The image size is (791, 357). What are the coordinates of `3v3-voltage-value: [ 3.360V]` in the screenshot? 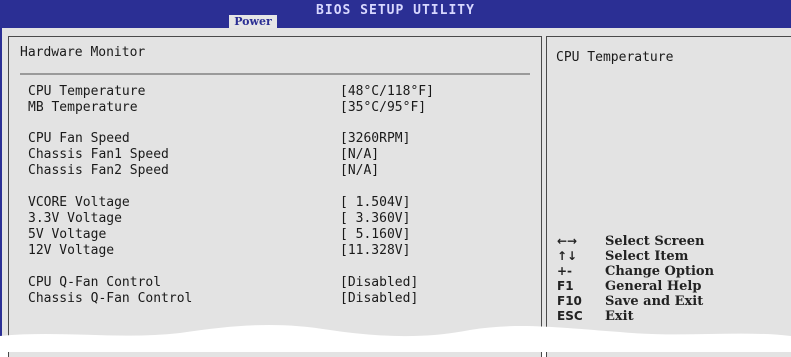 It's located at (375, 218).